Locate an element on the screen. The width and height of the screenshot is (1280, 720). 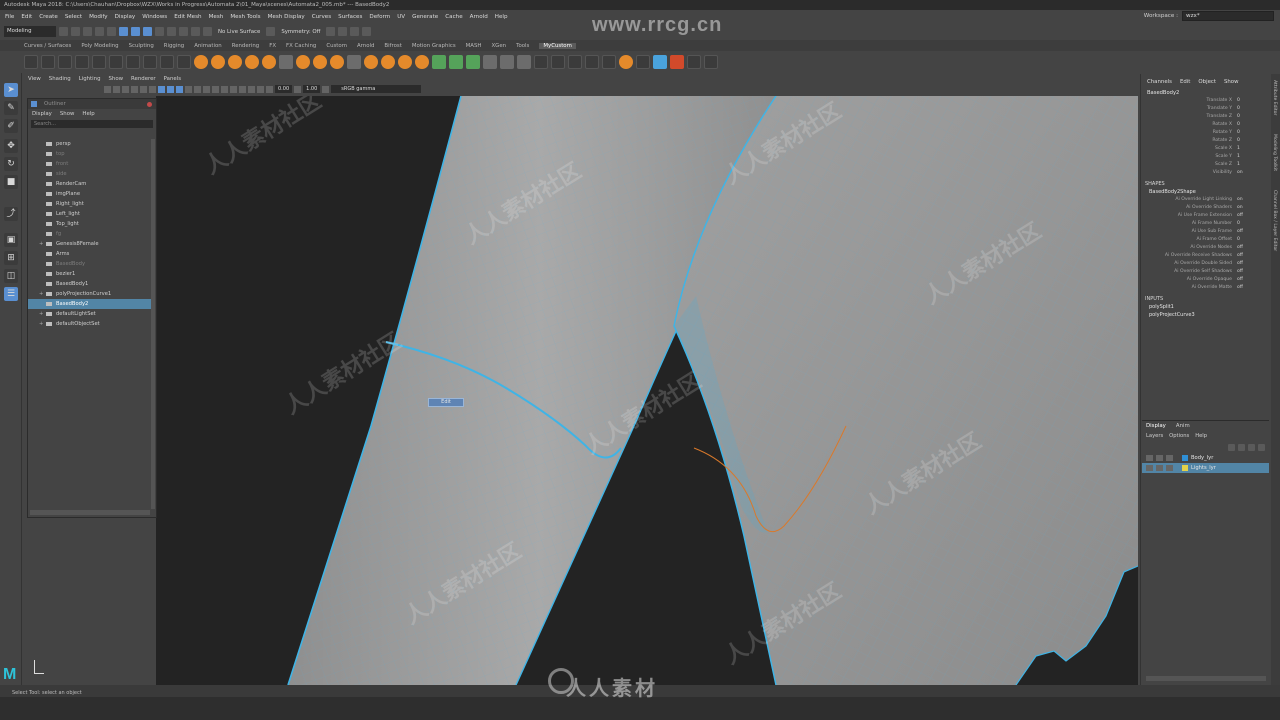
shape-attribute-row: Ai Override Matte off is located at coordinates (1205, 289).